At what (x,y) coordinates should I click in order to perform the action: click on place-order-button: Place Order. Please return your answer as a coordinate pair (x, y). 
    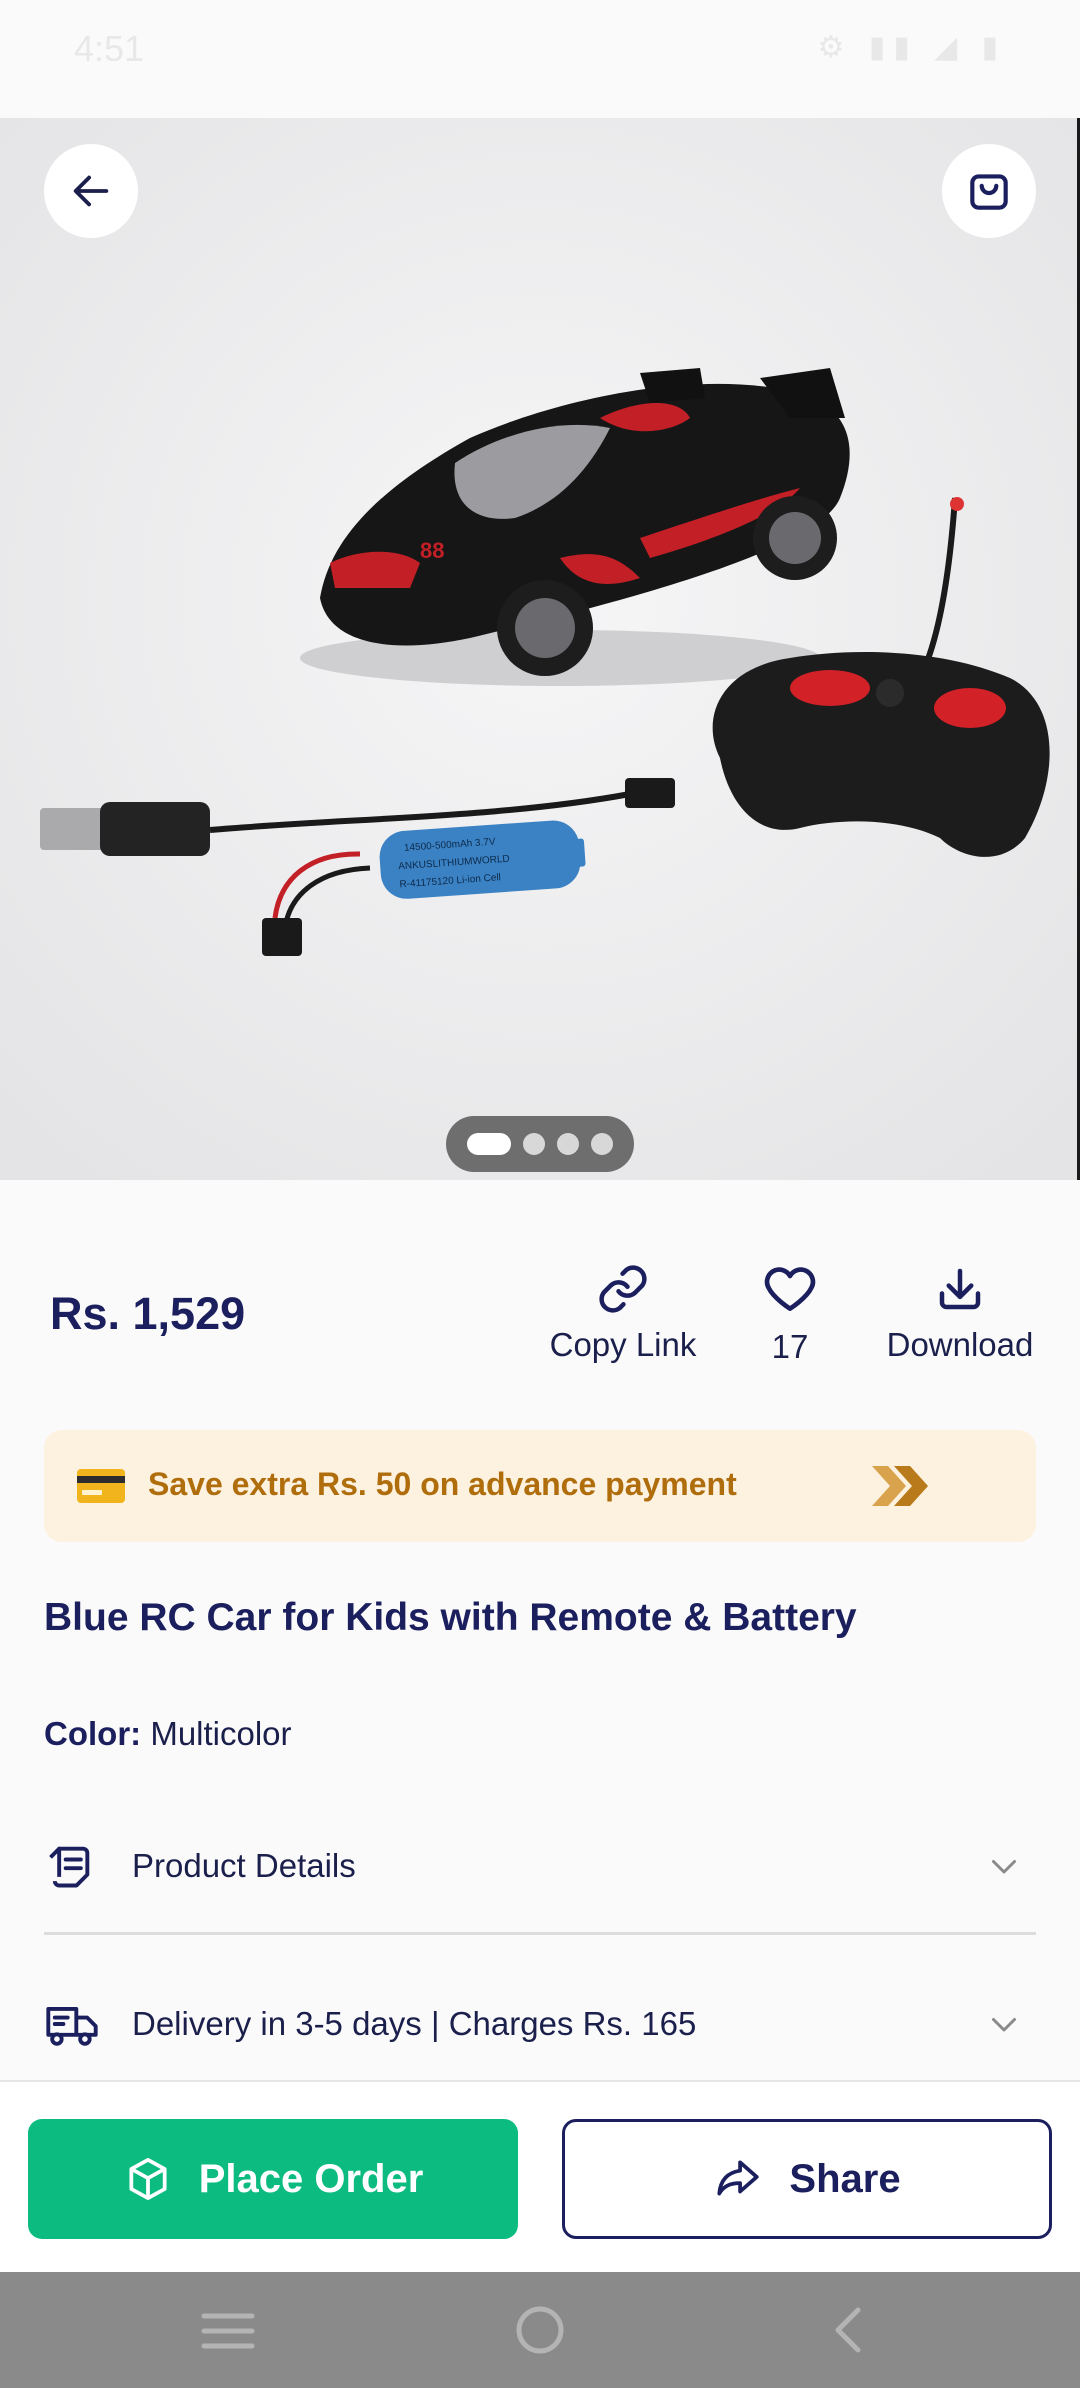
    Looking at the image, I should click on (273, 2179).